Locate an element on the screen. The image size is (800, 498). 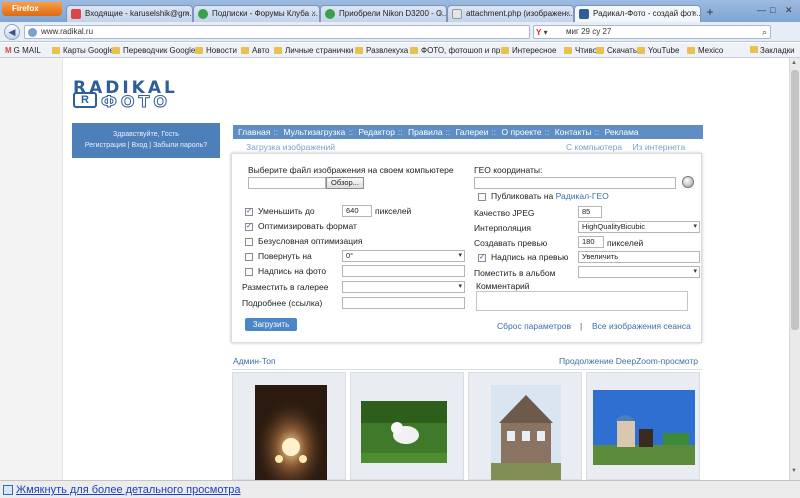
bookmark-personal-pages: Личные странички is located at coordinates (313, 50).